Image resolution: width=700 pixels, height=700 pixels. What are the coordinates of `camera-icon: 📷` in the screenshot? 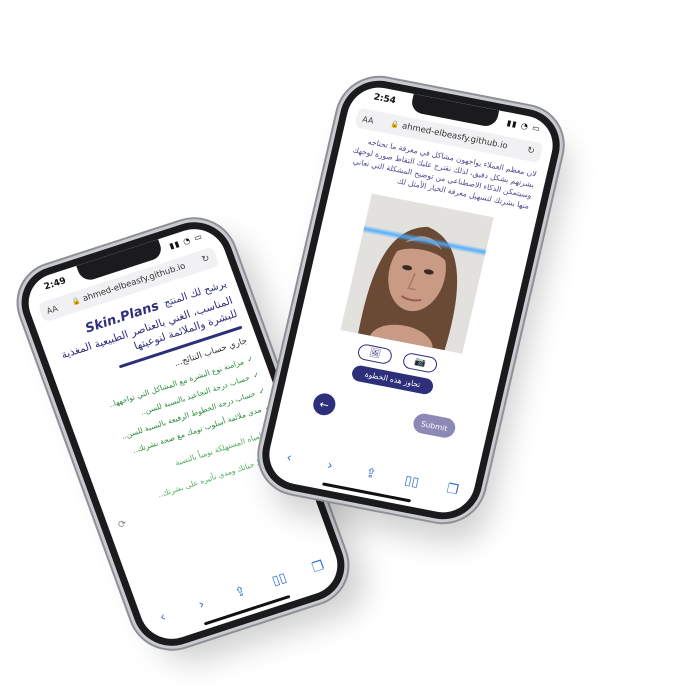 It's located at (420, 362).